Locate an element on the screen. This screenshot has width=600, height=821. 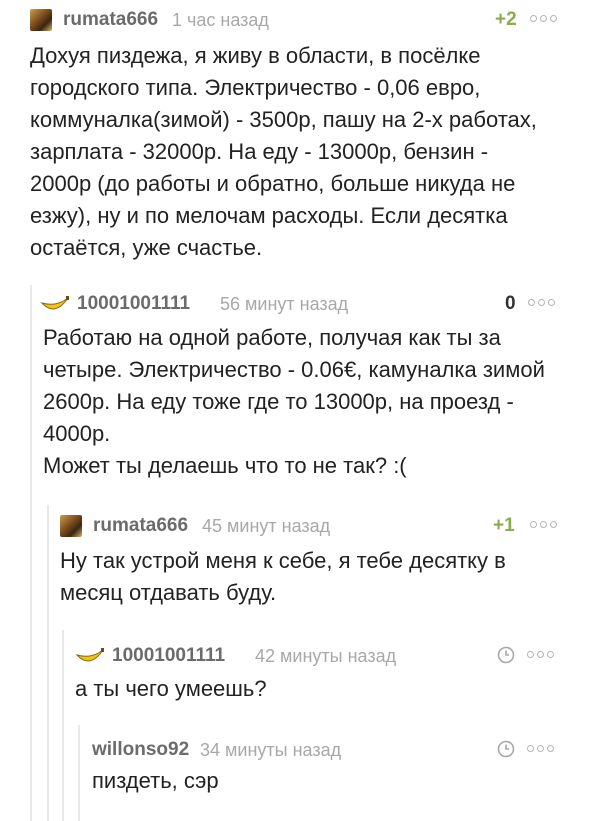
comment: willonso92 34 минуты назад пиздеть, сэр is located at coordinates (300, 773).